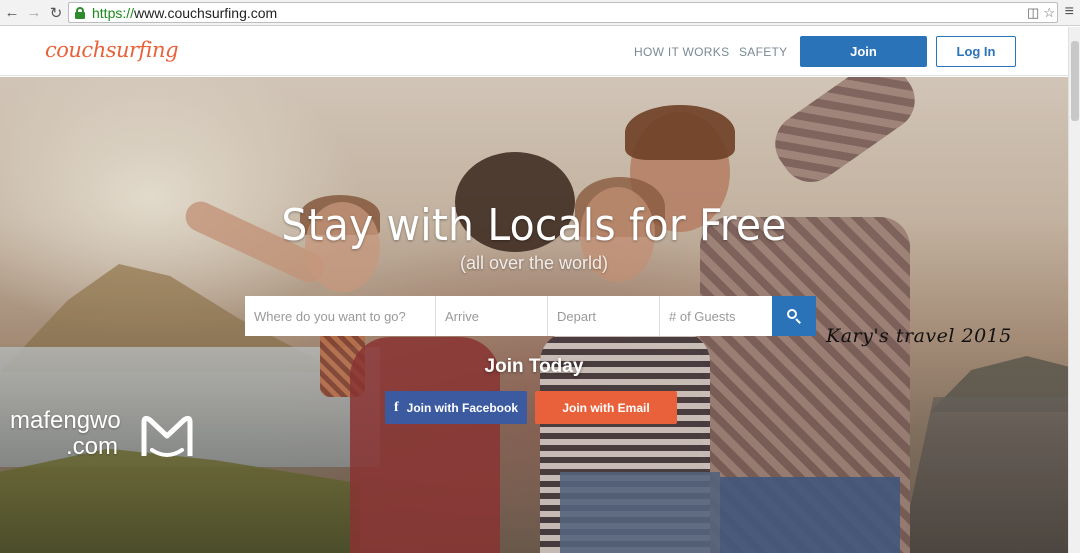 The height and width of the screenshot is (553, 1080). Describe the element at coordinates (1033, 13) in the screenshot. I see `translate-icon: ◫` at that location.